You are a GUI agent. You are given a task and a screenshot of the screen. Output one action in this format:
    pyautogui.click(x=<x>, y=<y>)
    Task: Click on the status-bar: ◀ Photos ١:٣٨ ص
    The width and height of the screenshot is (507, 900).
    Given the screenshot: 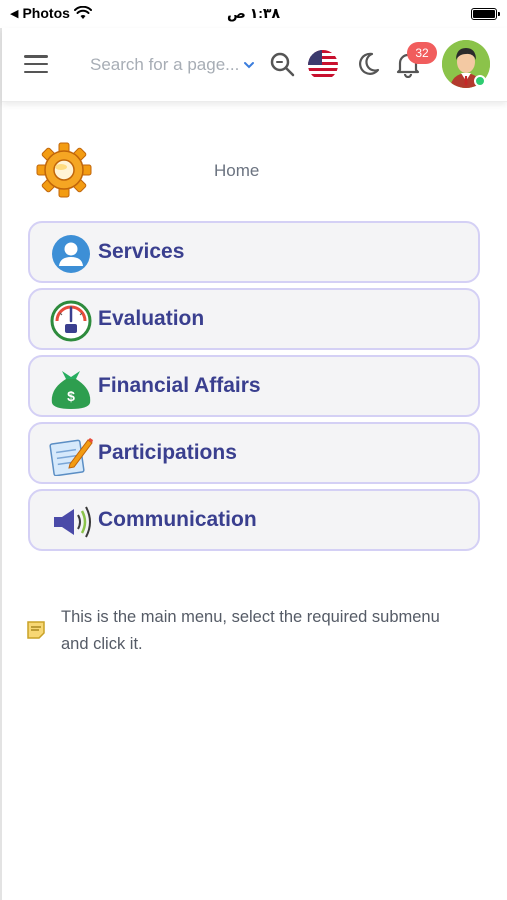 What is the action you would take?
    pyautogui.click(x=253, y=14)
    